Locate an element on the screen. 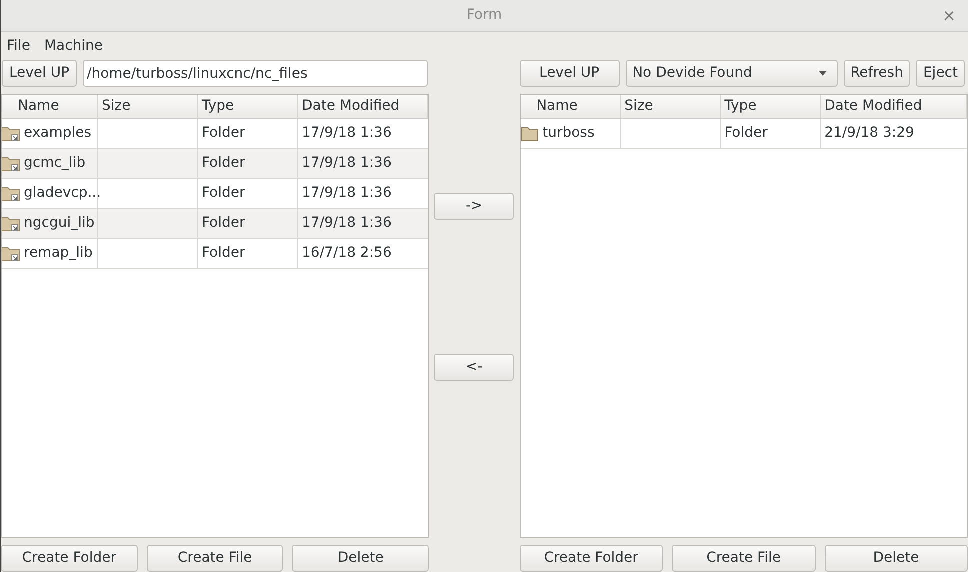 The width and height of the screenshot is (968, 572). copy-right-button: -> is located at coordinates (474, 206).